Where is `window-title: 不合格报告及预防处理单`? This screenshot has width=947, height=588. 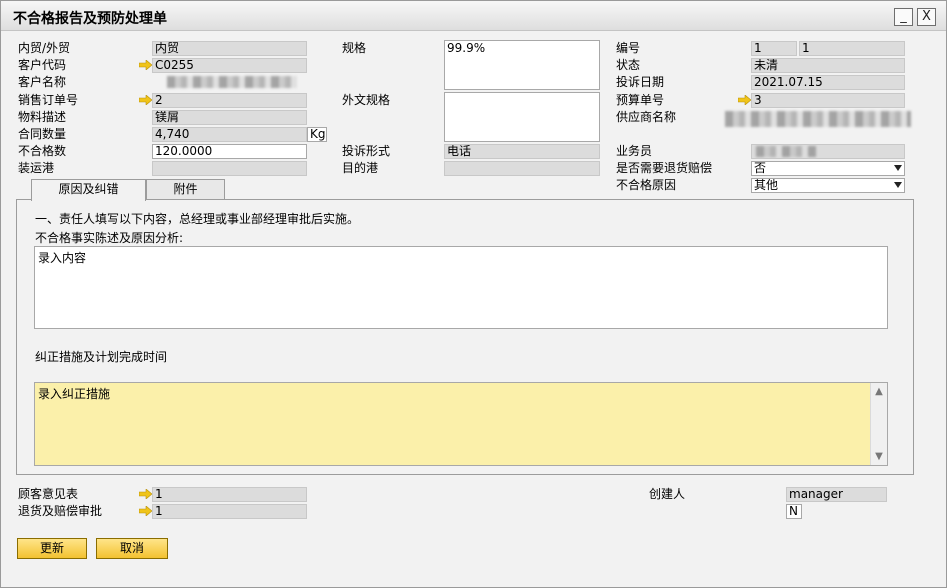
window-title: 不合格报告及预防处理单 is located at coordinates (90, 19).